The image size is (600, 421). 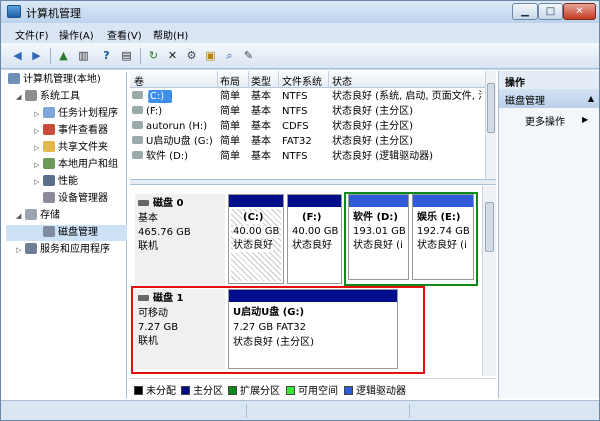 I want to click on volume-list-scrollbar, so click(x=490, y=125).